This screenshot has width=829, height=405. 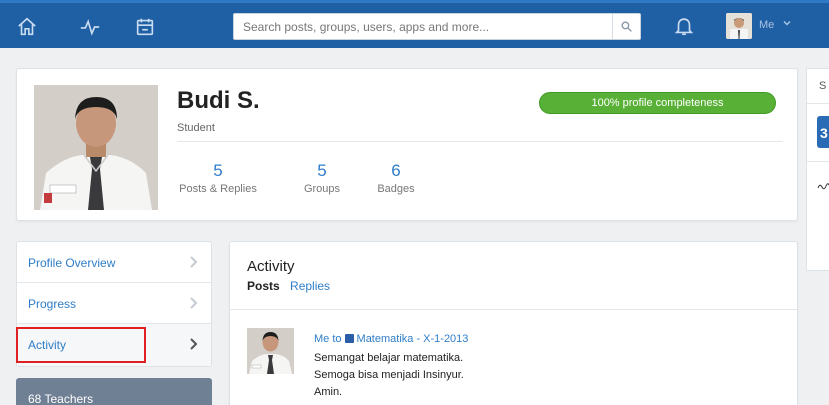 I want to click on activity-title: Activity, so click(x=271, y=266).